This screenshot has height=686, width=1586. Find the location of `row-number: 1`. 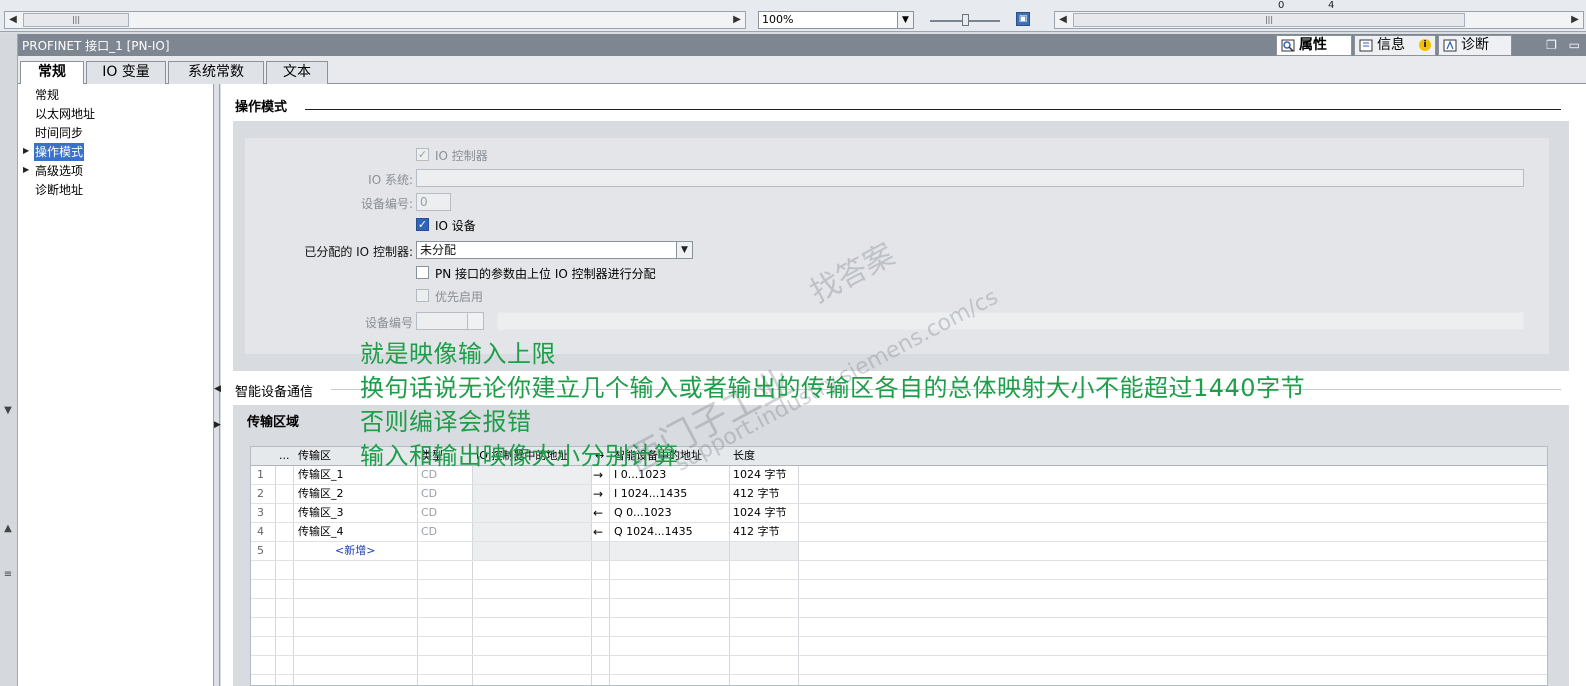

row-number: 1 is located at coordinates (260, 474).